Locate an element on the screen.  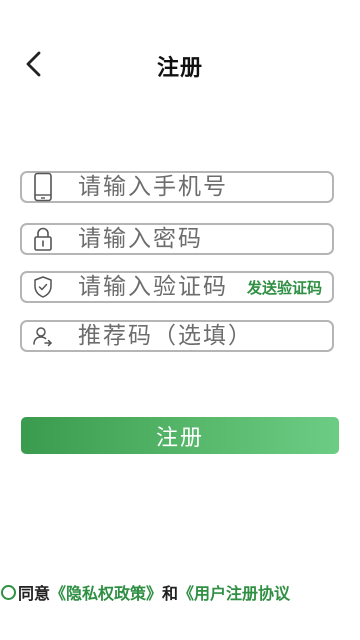
referral-input is located at coordinates (198, 336).